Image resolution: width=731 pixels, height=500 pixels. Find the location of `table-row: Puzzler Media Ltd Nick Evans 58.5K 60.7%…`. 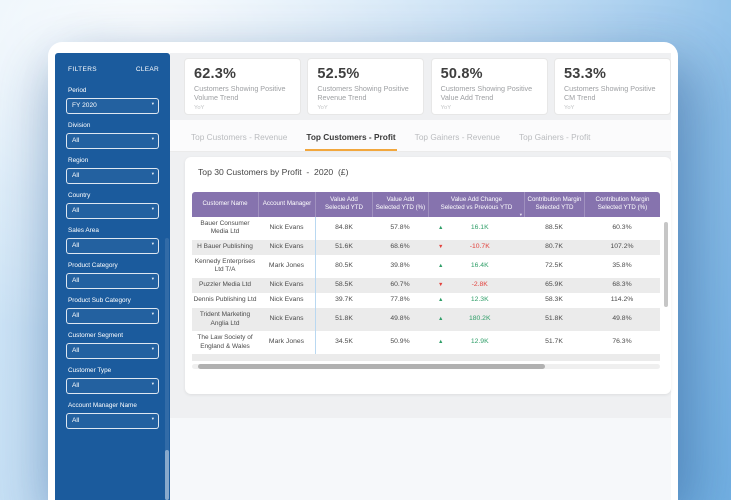

table-row: Puzzler Media Ltd Nick Evans 58.5K 60.7%… is located at coordinates (426, 285).